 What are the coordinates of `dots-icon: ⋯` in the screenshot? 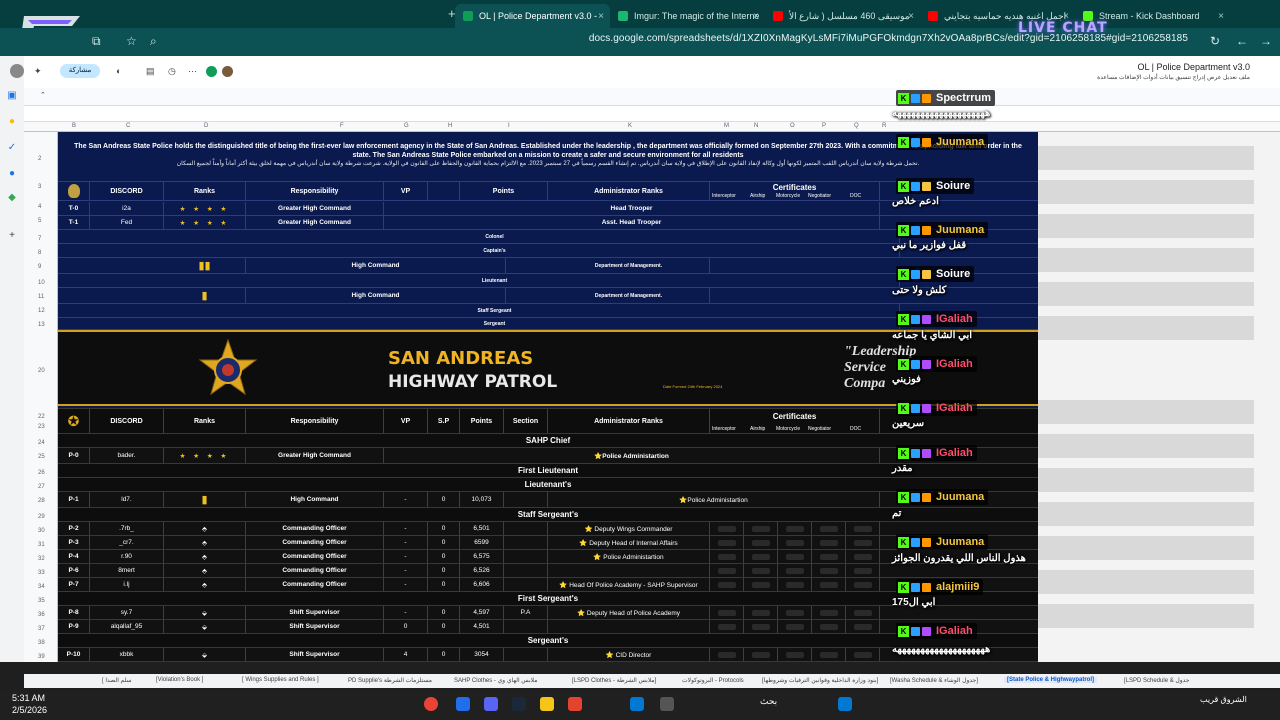 It's located at (192, 71).